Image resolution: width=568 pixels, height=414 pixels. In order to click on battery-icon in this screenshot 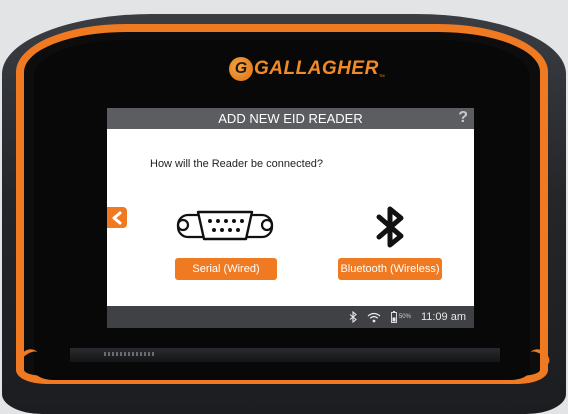, I will do `click(393, 317)`.